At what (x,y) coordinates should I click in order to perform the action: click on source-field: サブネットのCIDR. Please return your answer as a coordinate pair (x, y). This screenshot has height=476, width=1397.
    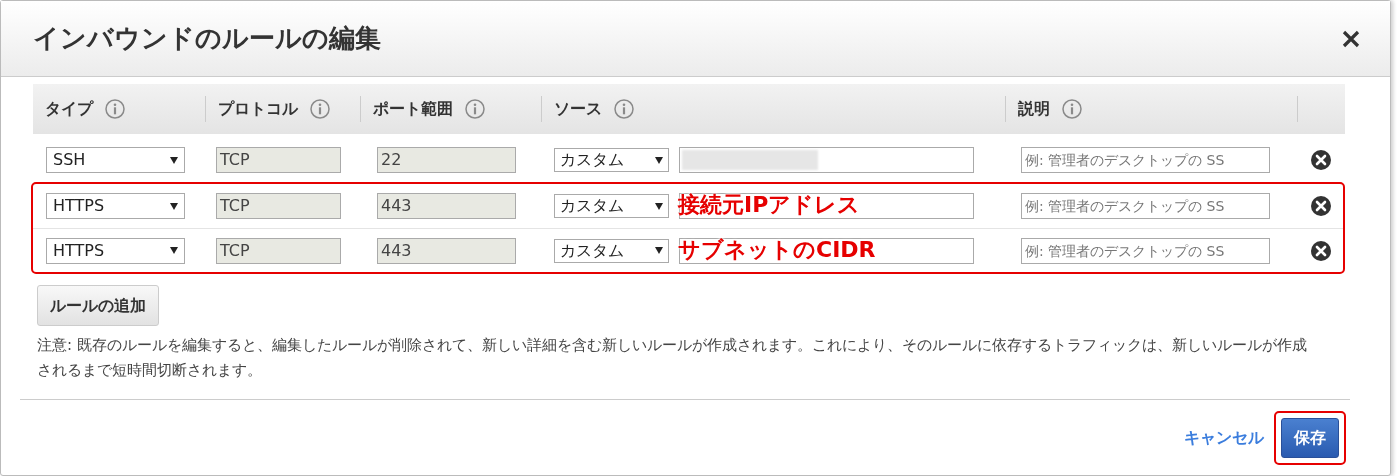
    Looking at the image, I should click on (826, 250).